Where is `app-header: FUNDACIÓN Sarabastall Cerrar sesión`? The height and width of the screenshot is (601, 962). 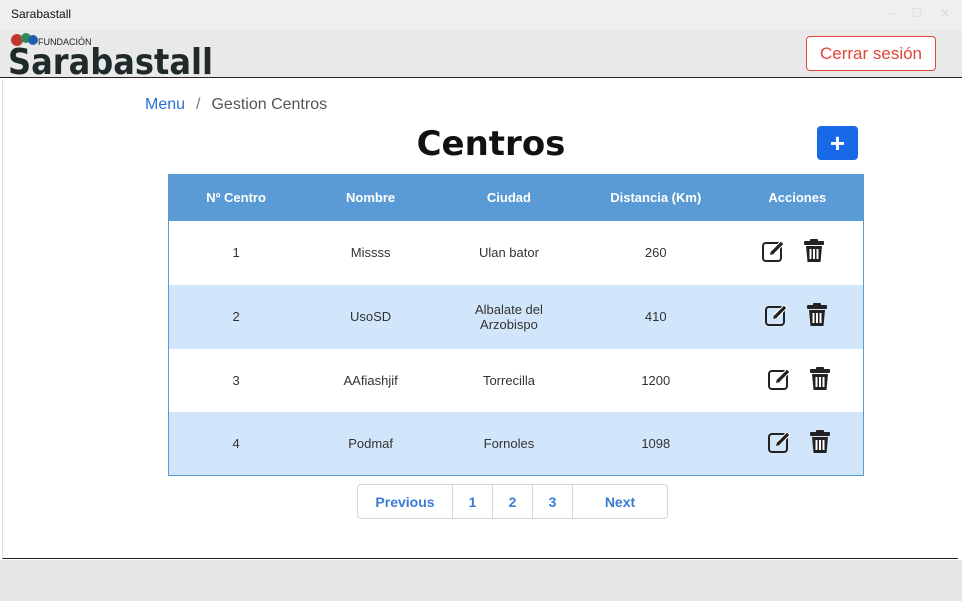
app-header: FUNDACIÓN Sarabastall Cerrar sesión is located at coordinates (481, 54).